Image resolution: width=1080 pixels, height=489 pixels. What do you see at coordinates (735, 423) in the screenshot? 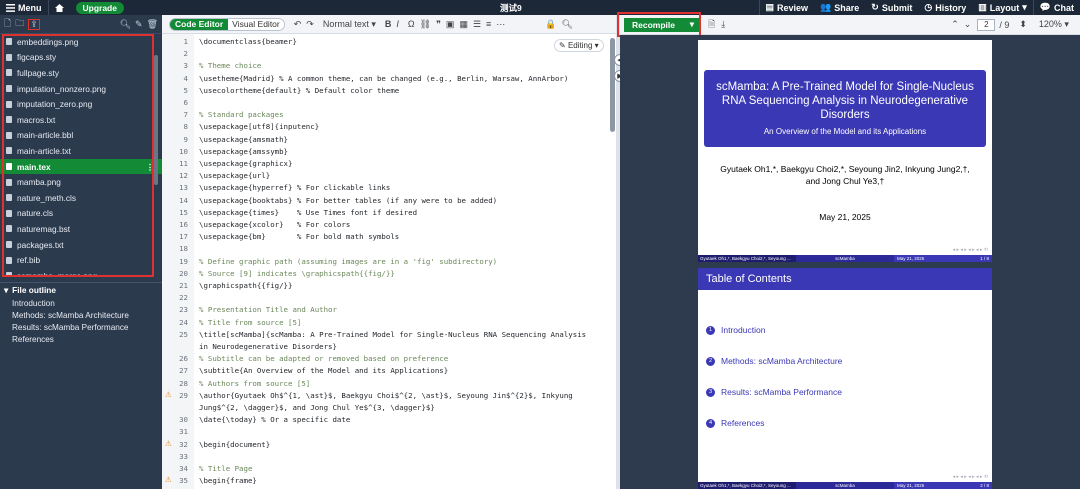
I see `toc-item: 4 References` at bounding box center [735, 423].